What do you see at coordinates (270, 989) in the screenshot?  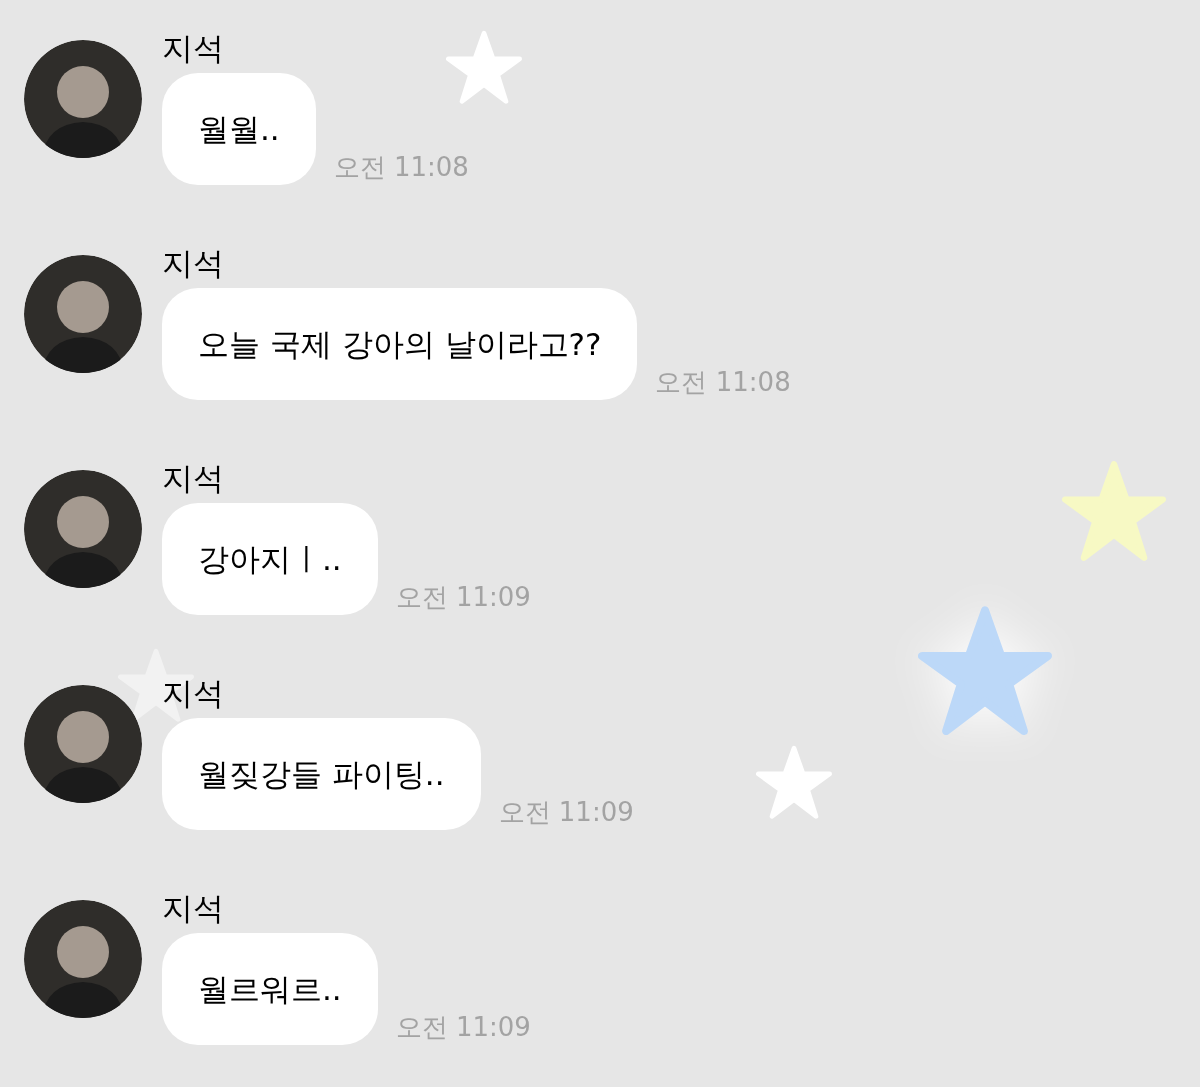 I see `message-bubble: 월르워르..` at bounding box center [270, 989].